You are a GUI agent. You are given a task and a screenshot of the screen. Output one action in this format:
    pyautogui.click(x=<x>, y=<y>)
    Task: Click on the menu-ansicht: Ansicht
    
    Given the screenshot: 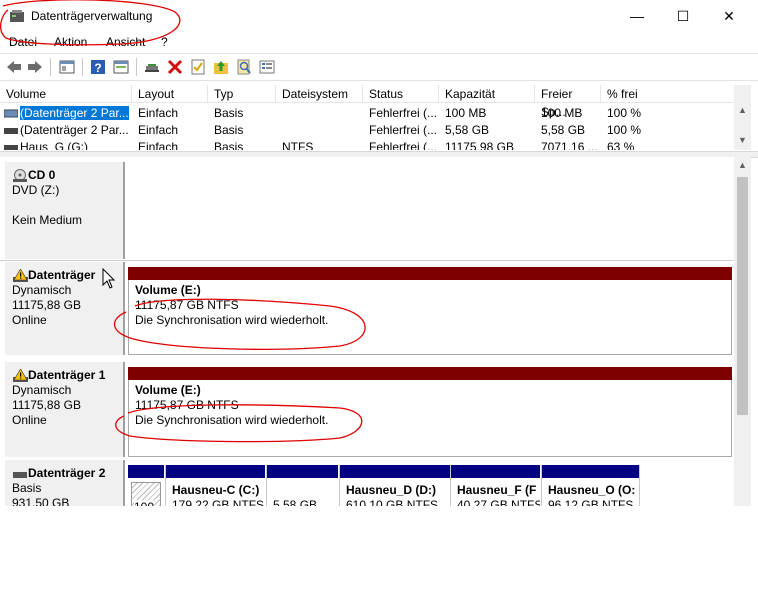 What is the action you would take?
    pyautogui.click(x=125, y=42)
    